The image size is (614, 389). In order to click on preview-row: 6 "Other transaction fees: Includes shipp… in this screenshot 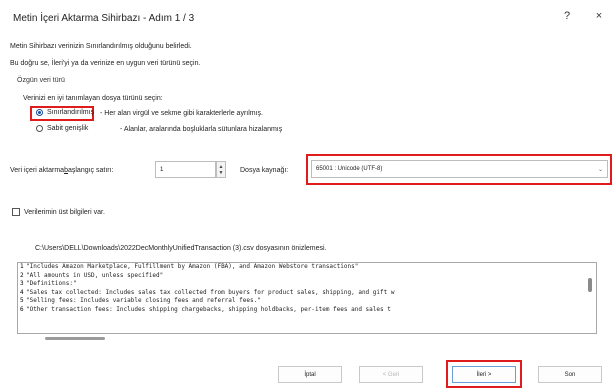, I will do `click(205, 309)`.